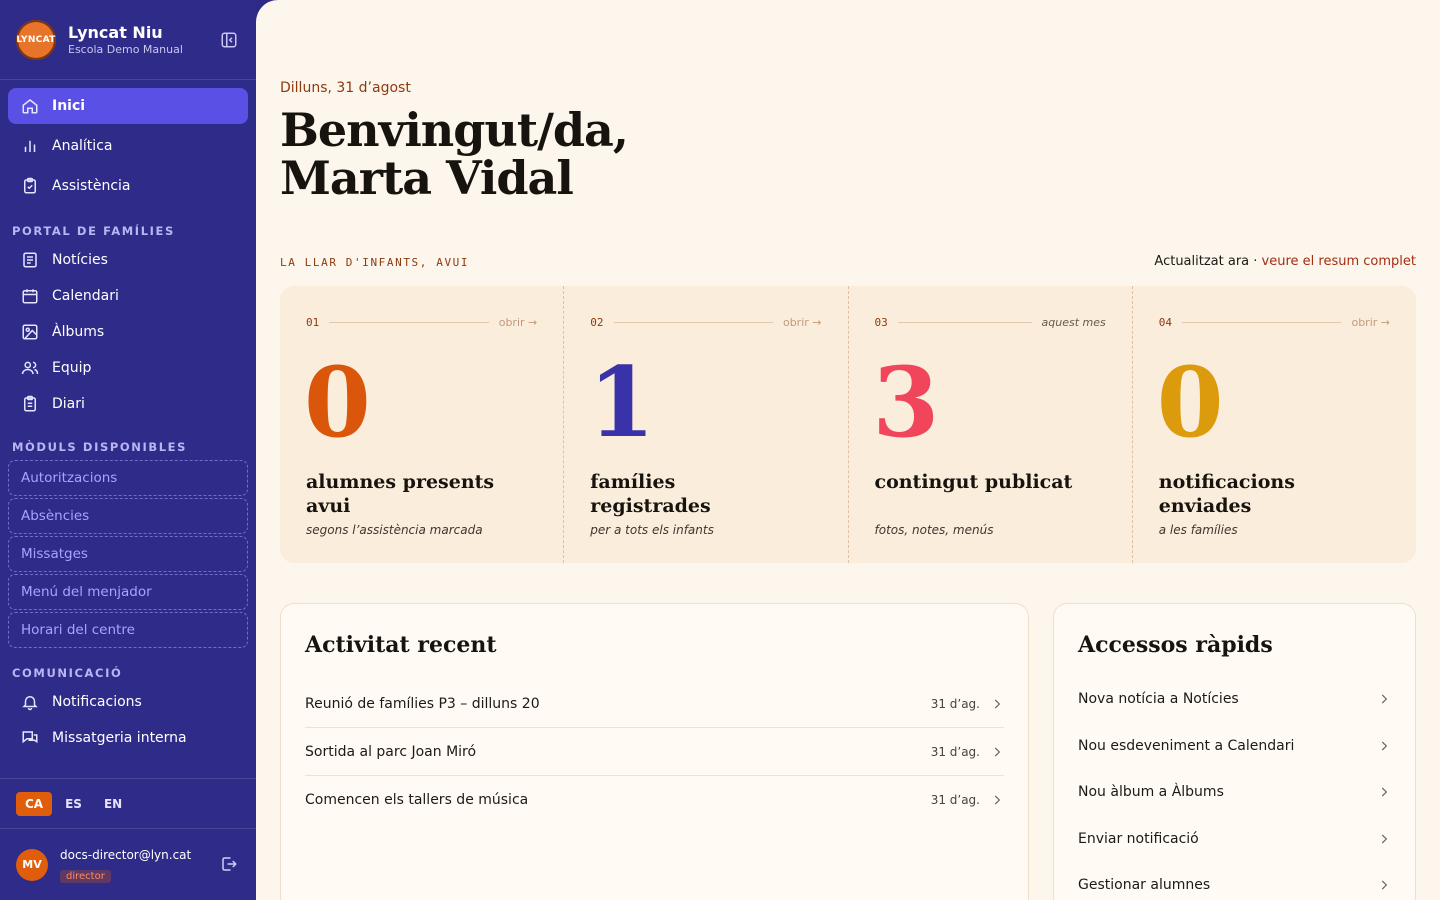 Image resolution: width=1440 pixels, height=900 pixels. Describe the element at coordinates (1144, 885) in the screenshot. I see `quick-link-label: Gestionar alumnes` at that location.